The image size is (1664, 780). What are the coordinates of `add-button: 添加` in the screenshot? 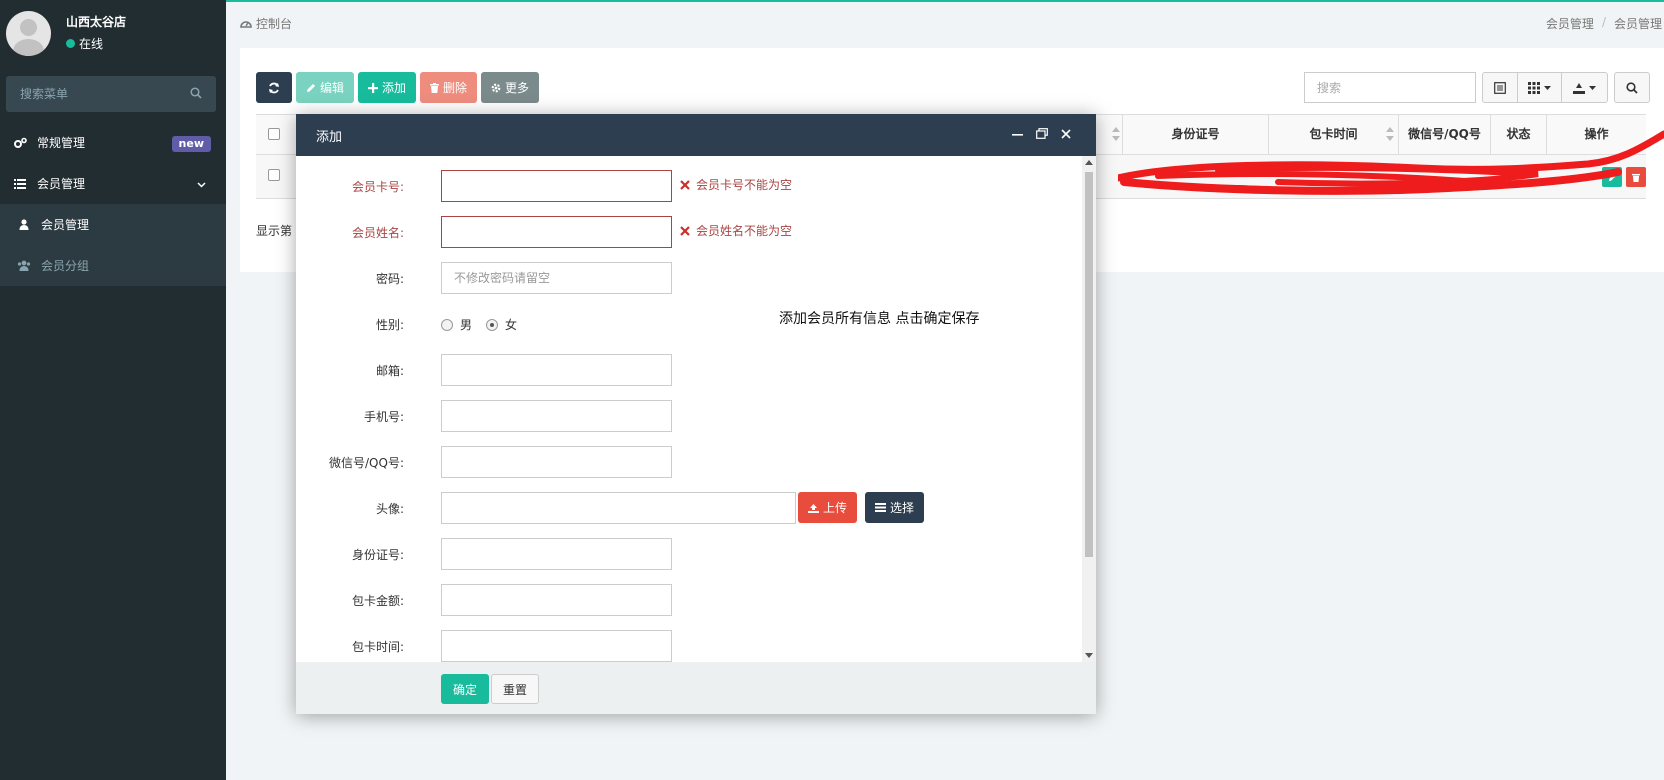 It's located at (387, 87).